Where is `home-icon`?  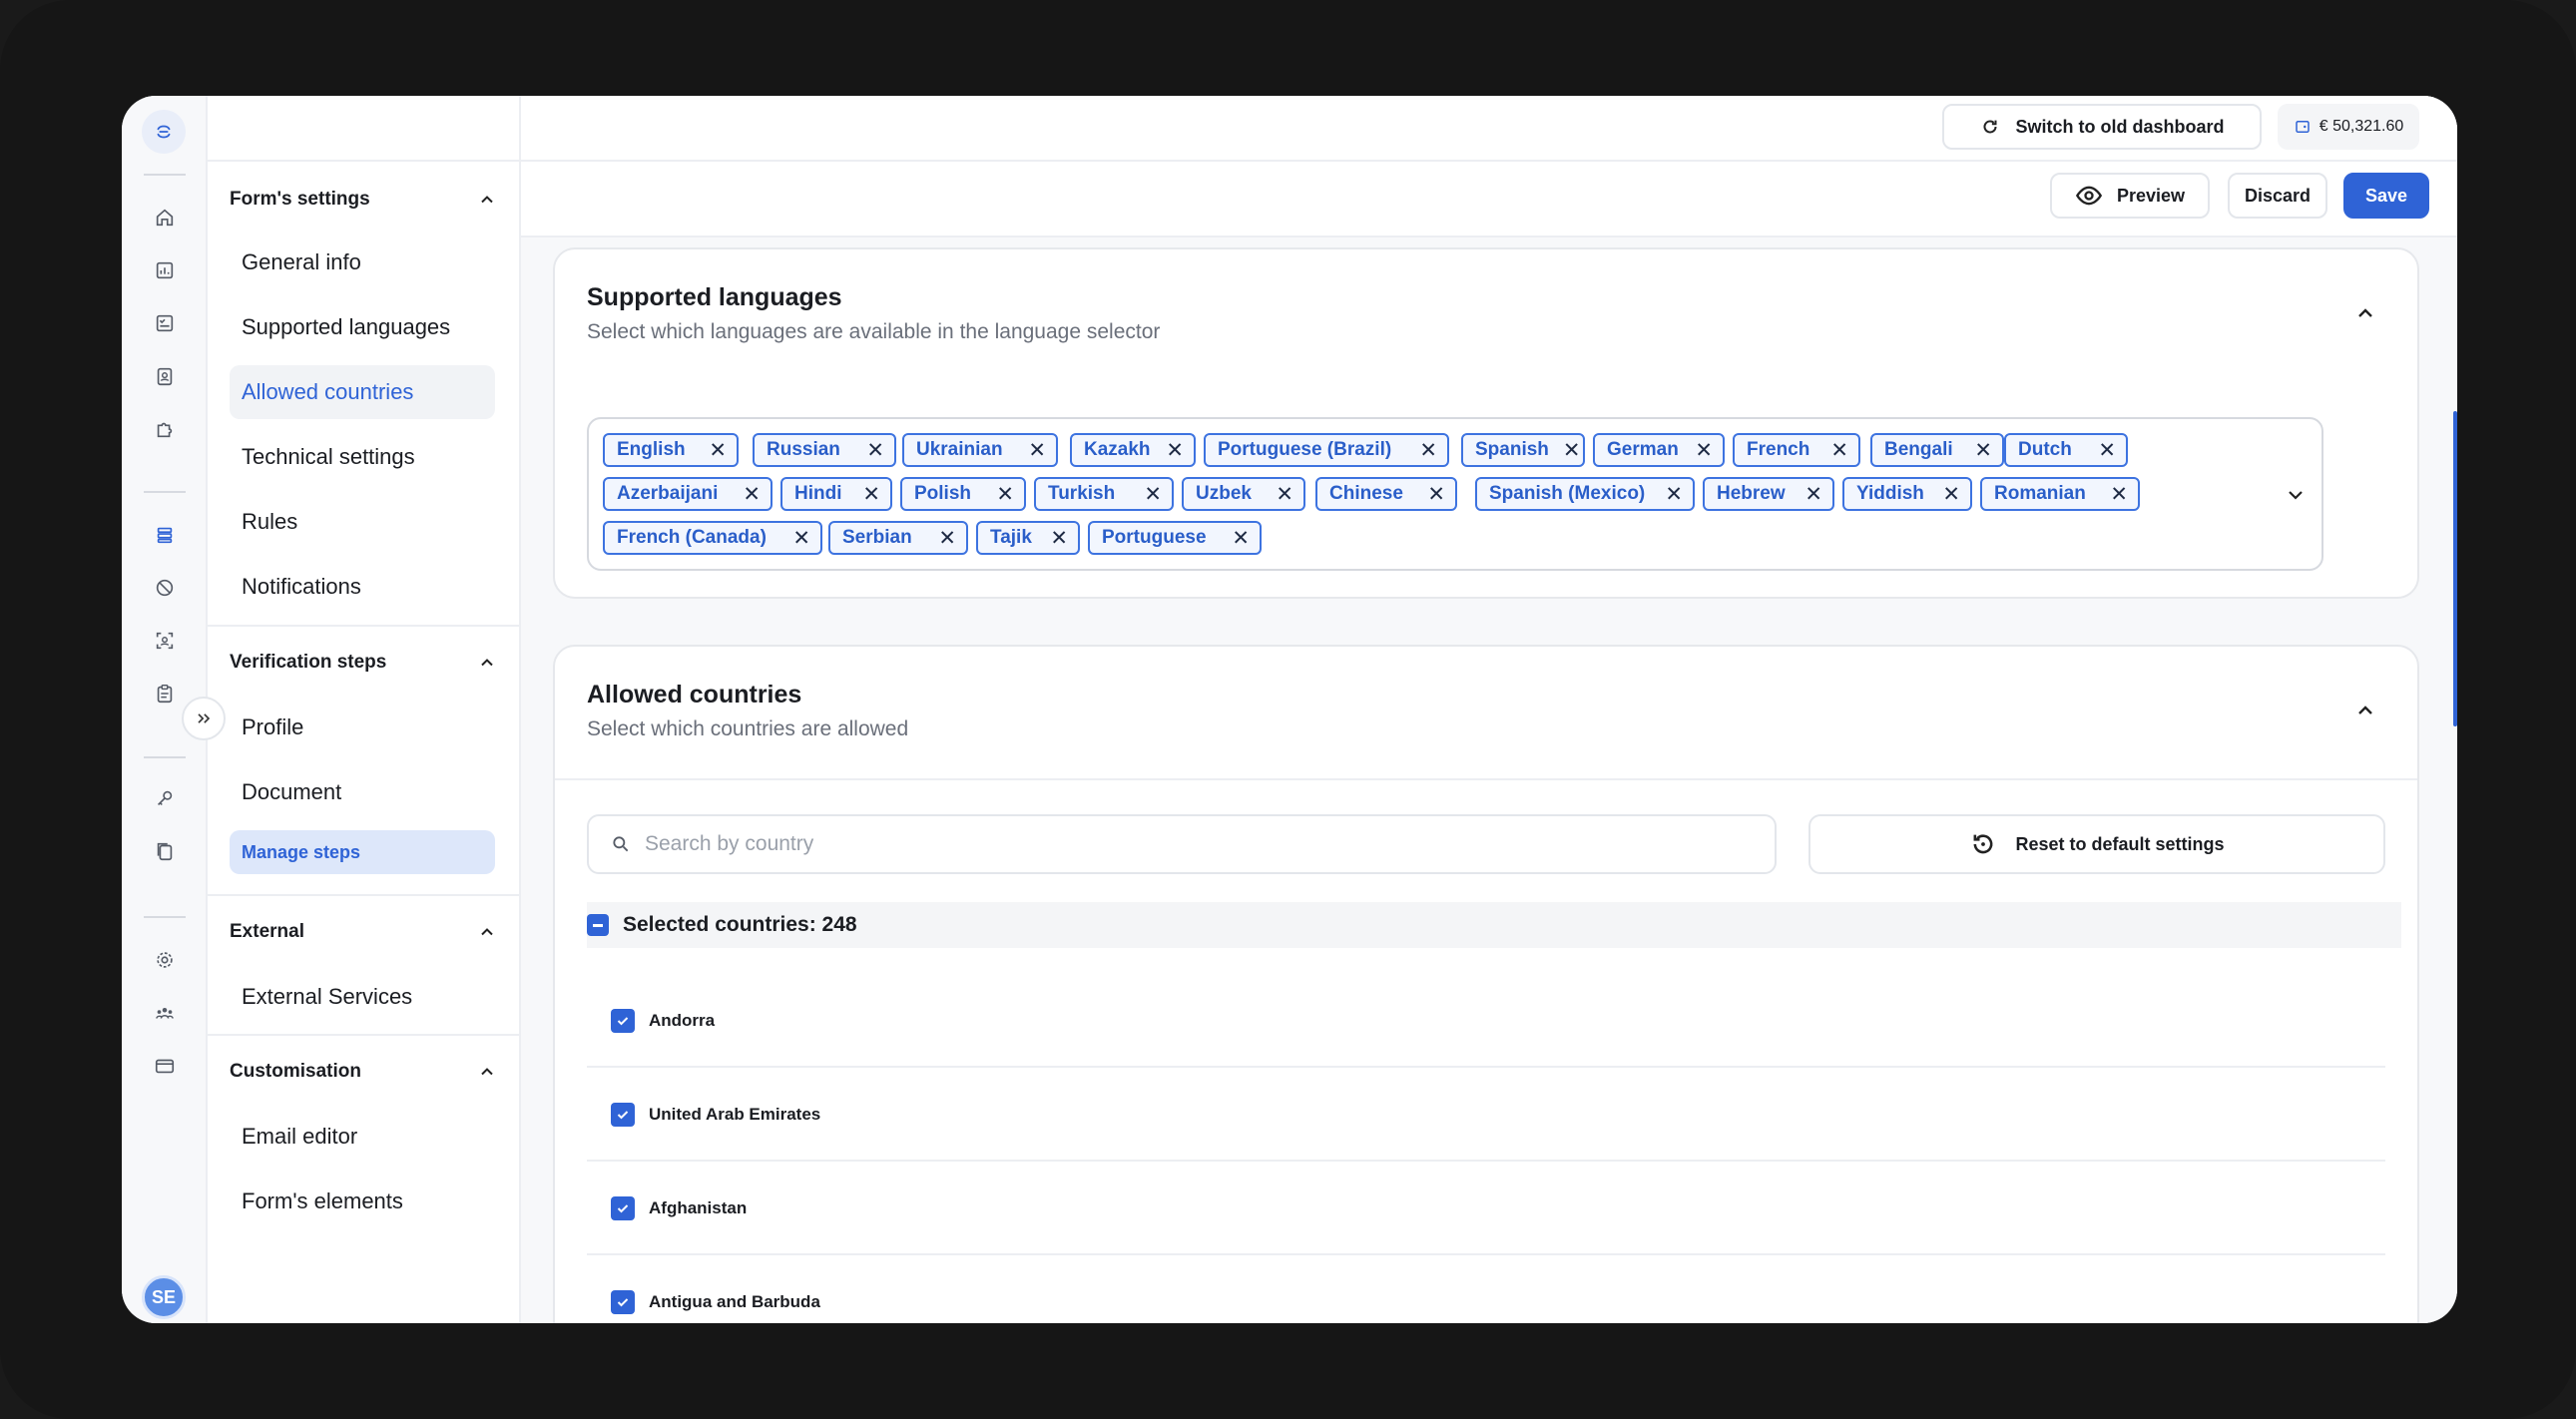
home-icon is located at coordinates (165, 218).